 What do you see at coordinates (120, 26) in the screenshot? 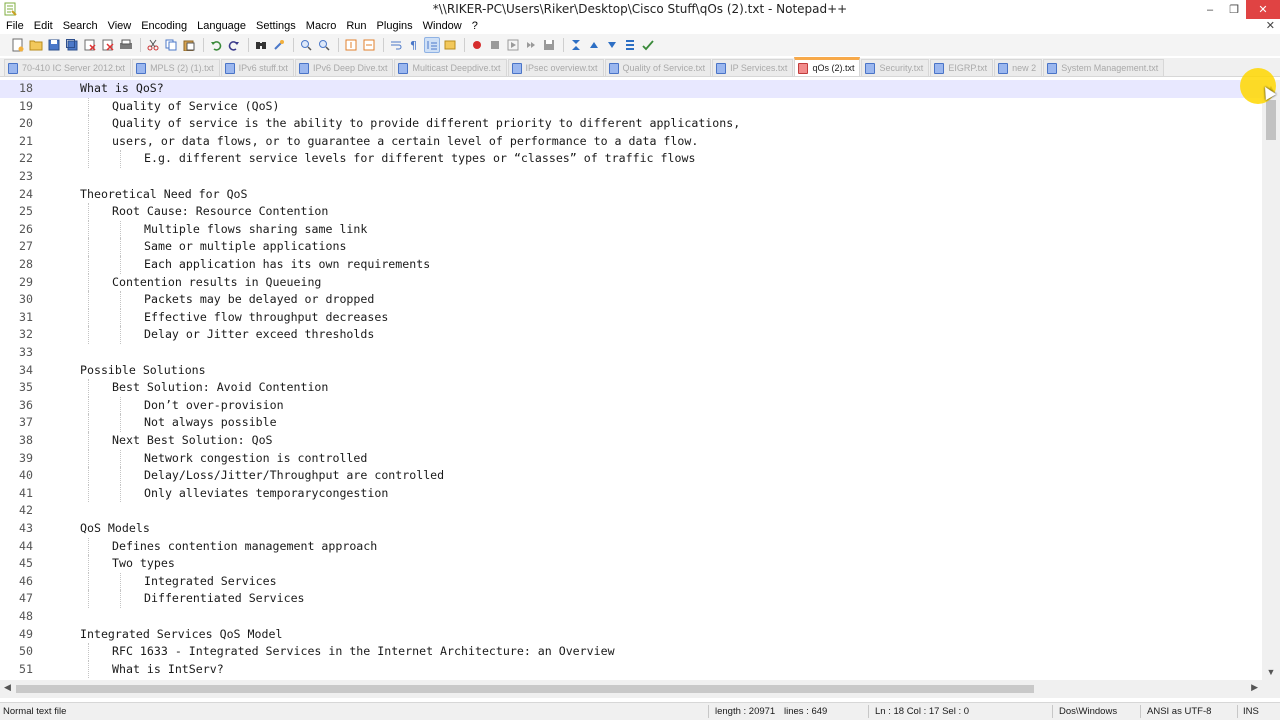
I see `menu-view: View` at bounding box center [120, 26].